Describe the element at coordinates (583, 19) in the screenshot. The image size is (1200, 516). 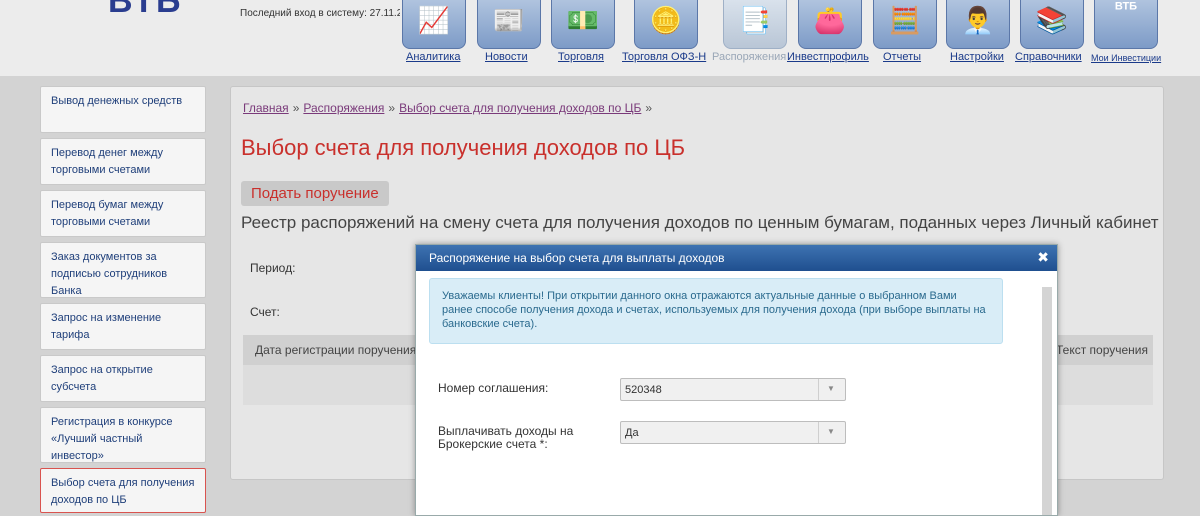
I see `money-icon: 💵` at that location.